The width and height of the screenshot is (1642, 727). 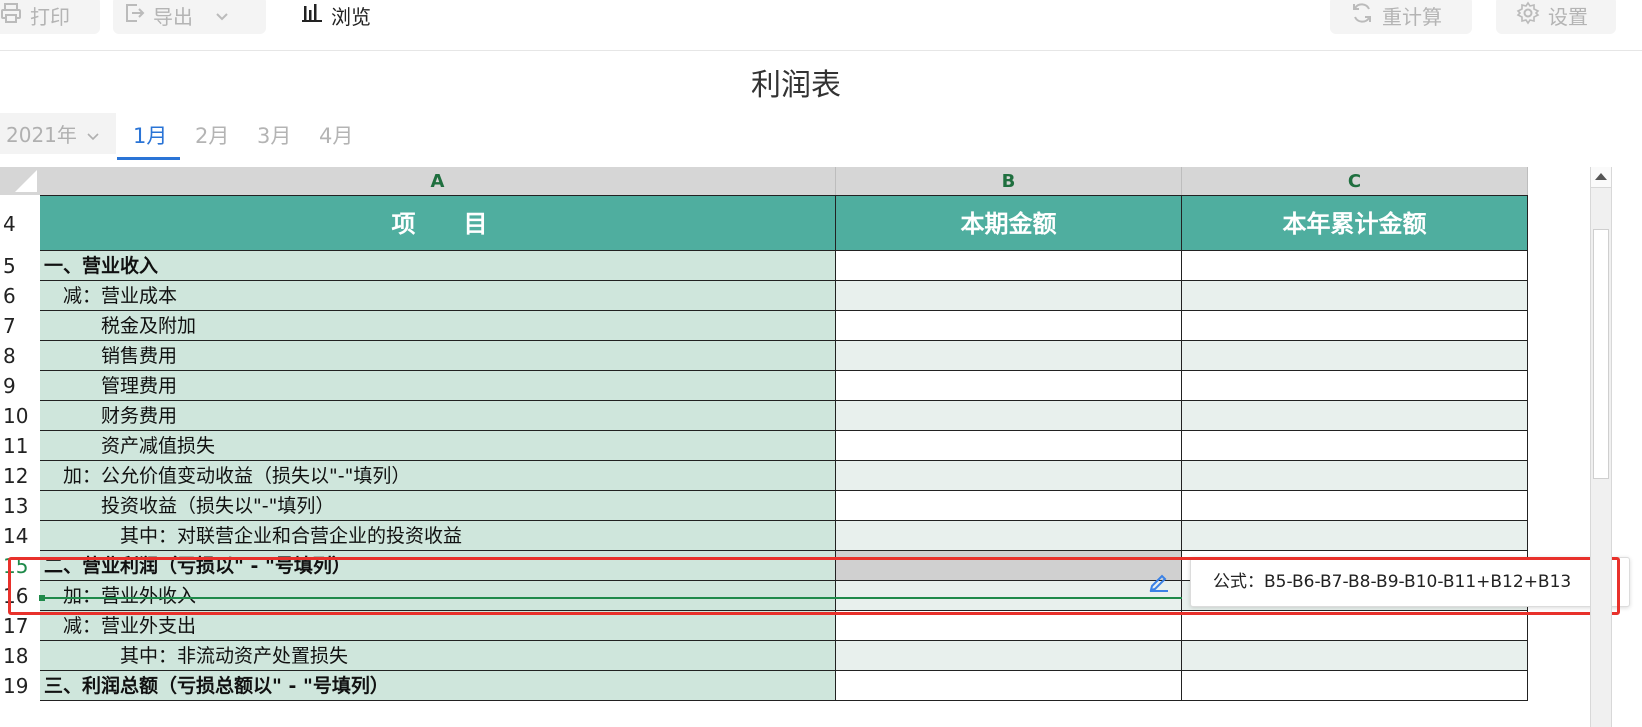 I want to click on row-number: 5, so click(x=20, y=266).